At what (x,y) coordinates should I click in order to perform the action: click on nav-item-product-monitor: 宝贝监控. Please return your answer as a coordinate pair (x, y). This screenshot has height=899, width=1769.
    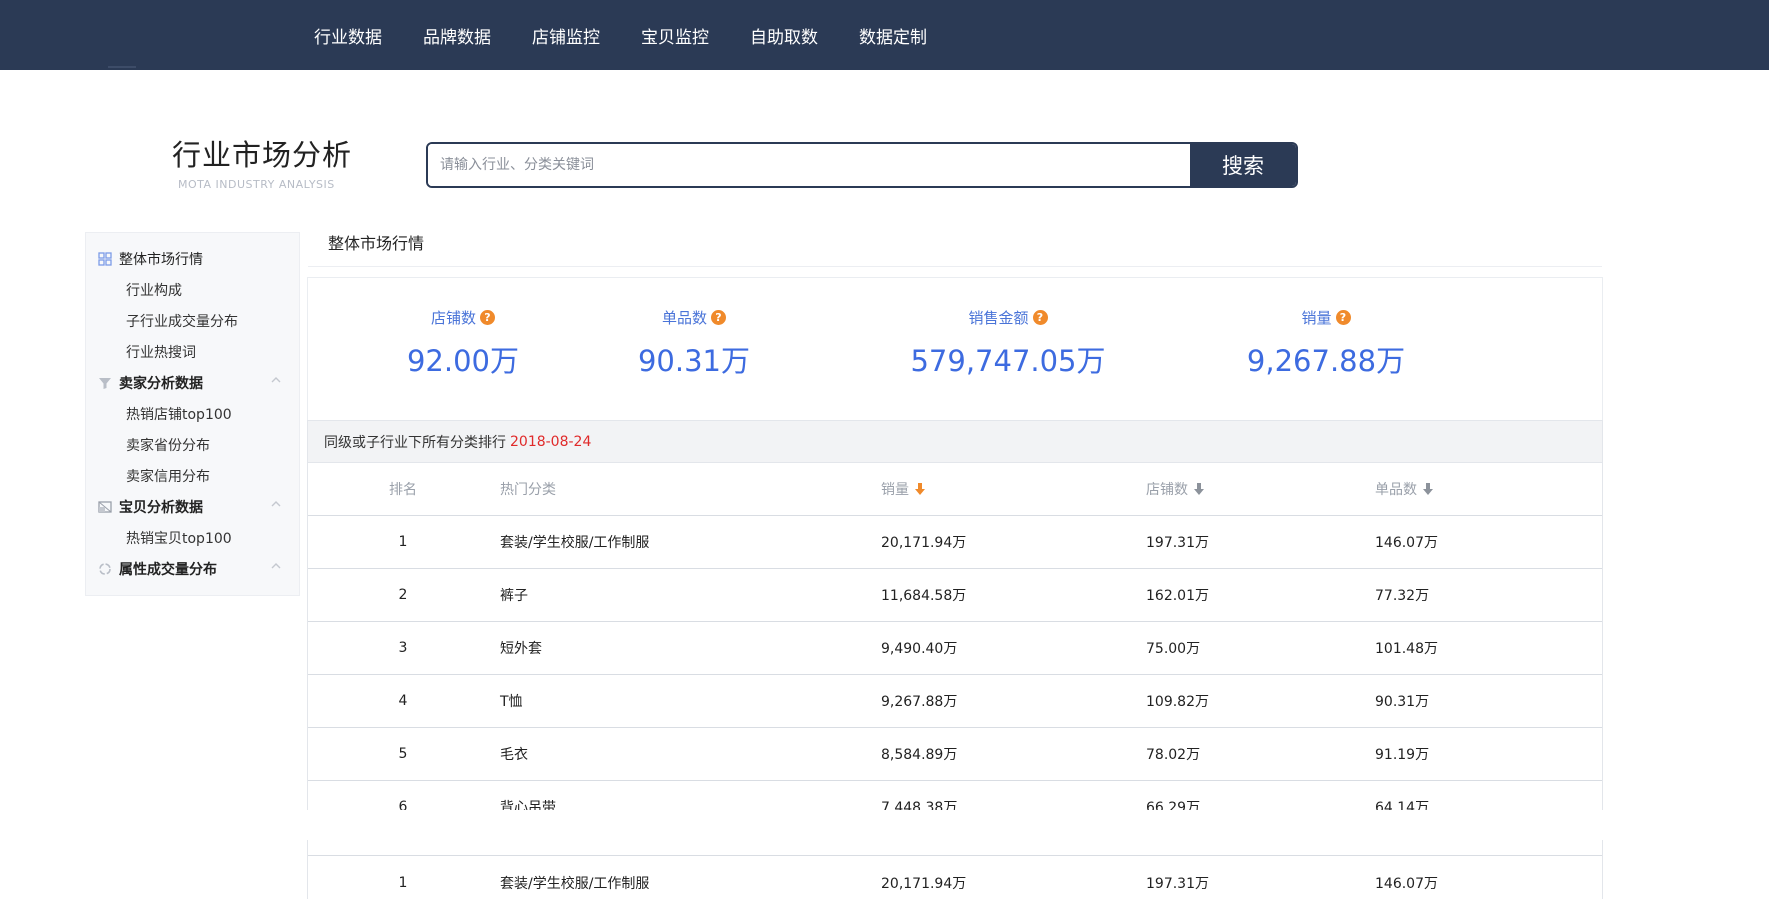
    Looking at the image, I should click on (675, 35).